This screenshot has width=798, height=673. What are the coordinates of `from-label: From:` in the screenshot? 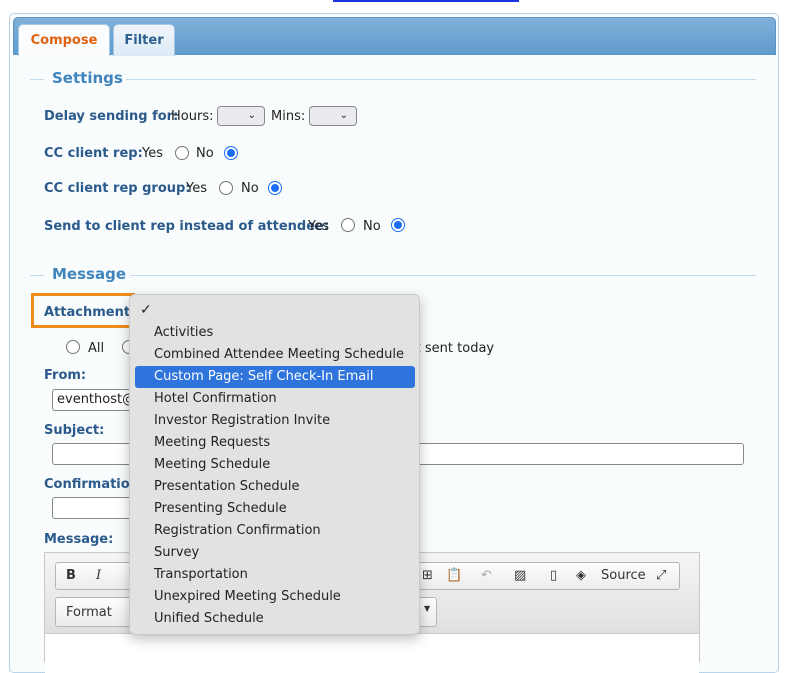 It's located at (65, 375).